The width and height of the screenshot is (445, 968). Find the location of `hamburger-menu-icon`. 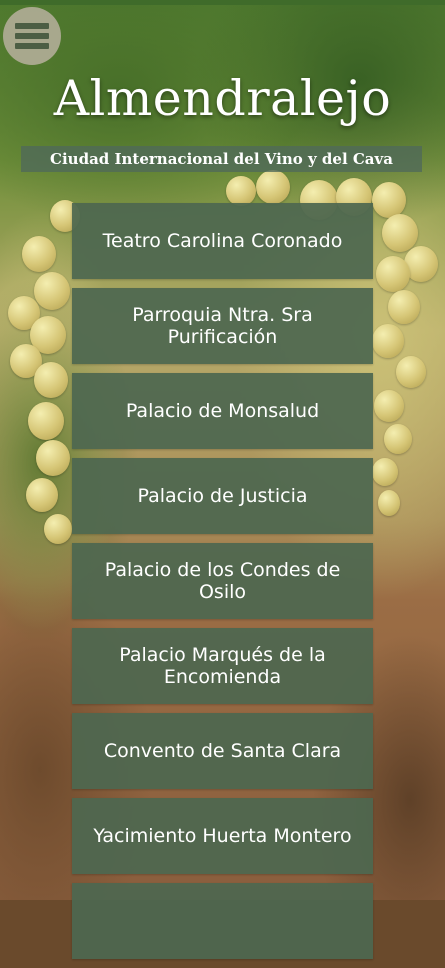

hamburger-menu-icon is located at coordinates (32, 36).